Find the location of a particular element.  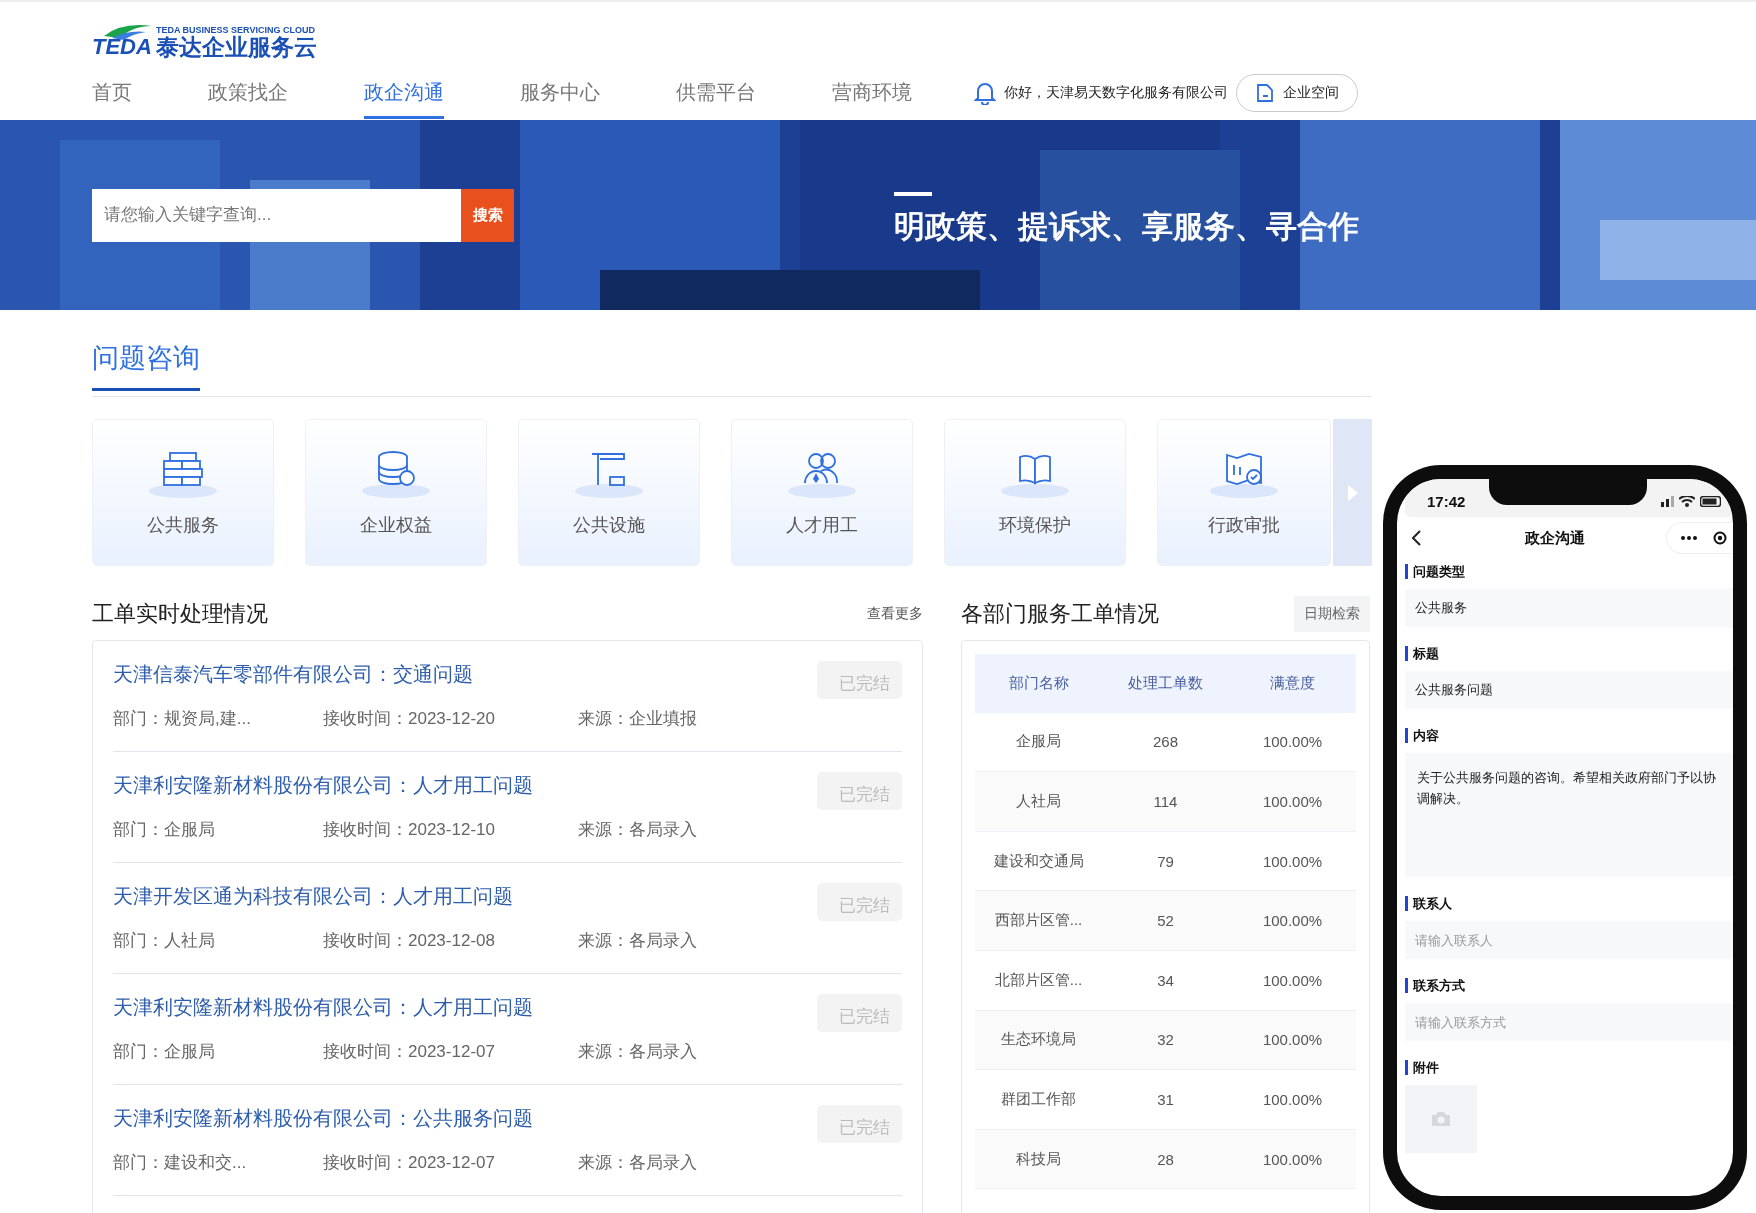

category-card: 人才用工 is located at coordinates (822, 492).